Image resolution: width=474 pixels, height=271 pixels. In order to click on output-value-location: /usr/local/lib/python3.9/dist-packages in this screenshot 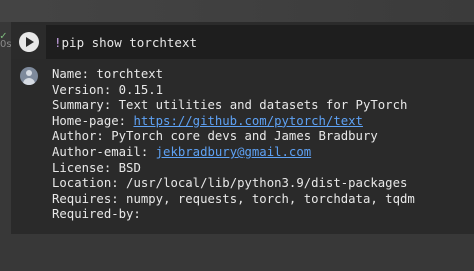, I will do `click(267, 183)`.